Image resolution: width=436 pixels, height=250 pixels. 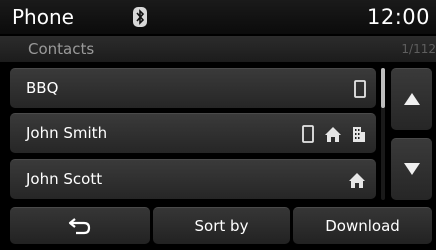 I want to click on sort-by-button: Sort by, so click(x=221, y=225).